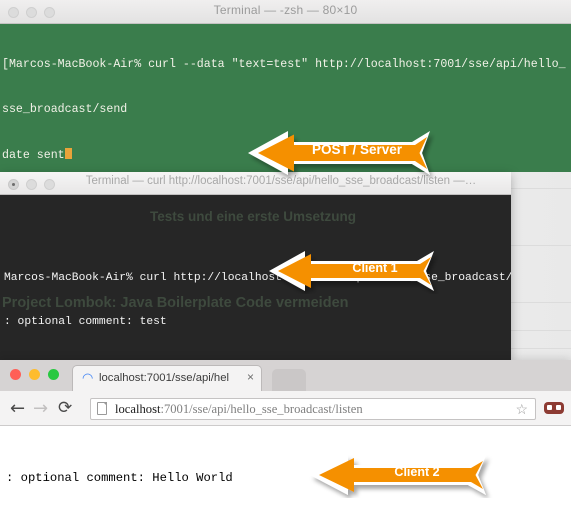  What do you see at coordinates (164, 378) in the screenshot?
I see `tab-title: localhost:7001/sse/api/hel` at bounding box center [164, 378].